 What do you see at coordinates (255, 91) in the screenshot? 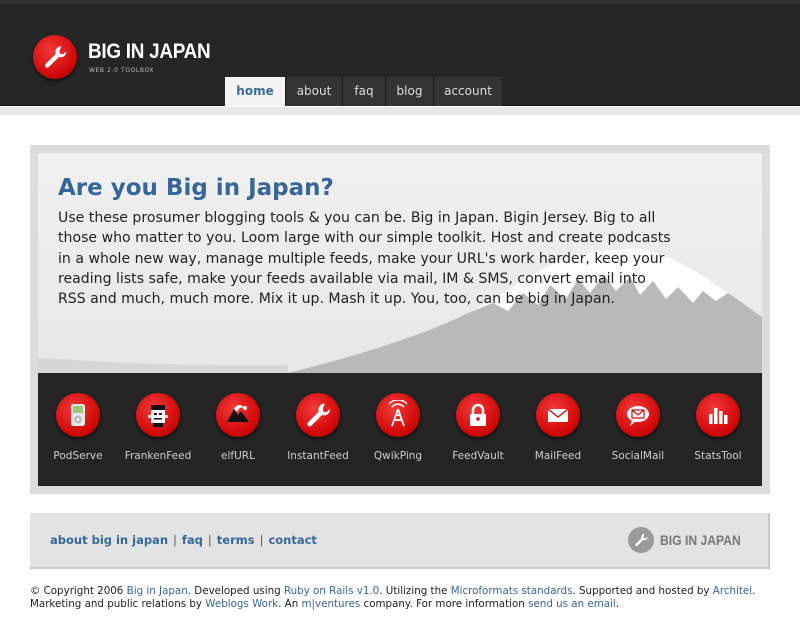
I see `tab-home: home` at bounding box center [255, 91].